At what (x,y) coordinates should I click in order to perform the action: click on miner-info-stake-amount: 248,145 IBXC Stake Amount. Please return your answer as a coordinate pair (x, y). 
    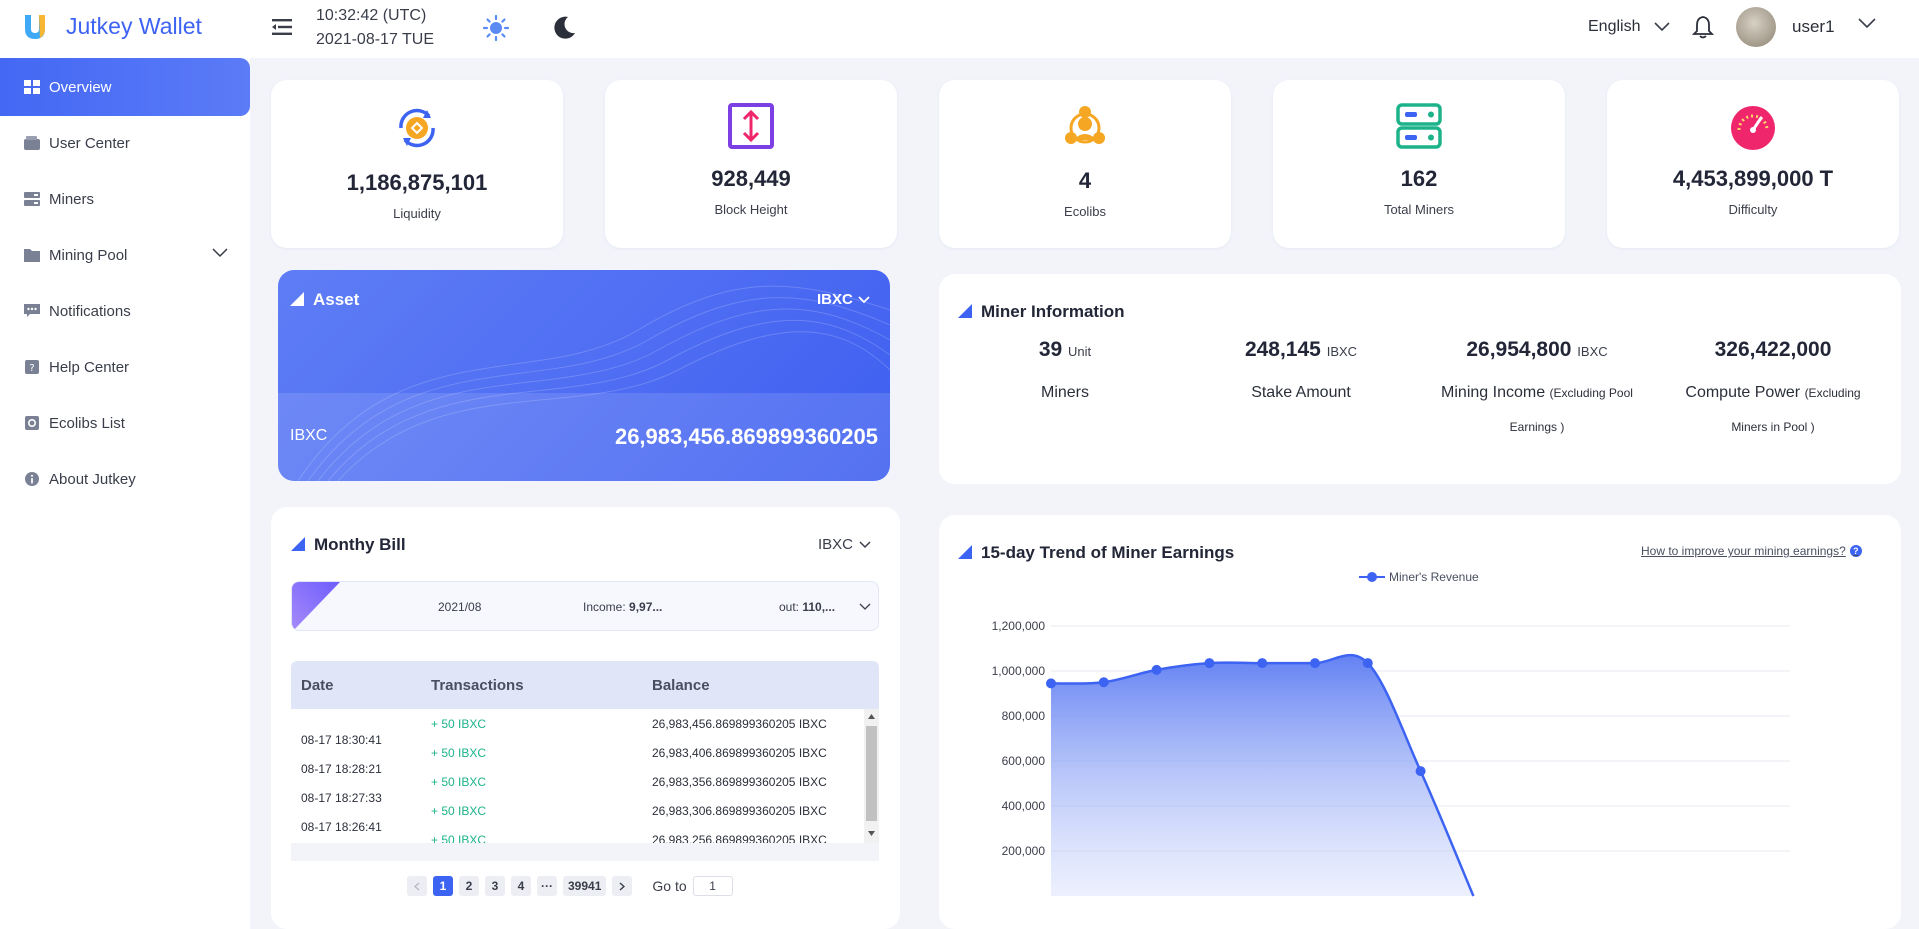
    Looking at the image, I should click on (1301, 374).